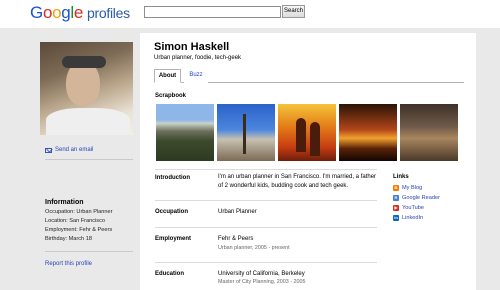 The image size is (500, 290). What do you see at coordinates (413, 218) in the screenshot?
I see `link-label: LinkedIn` at bounding box center [413, 218].